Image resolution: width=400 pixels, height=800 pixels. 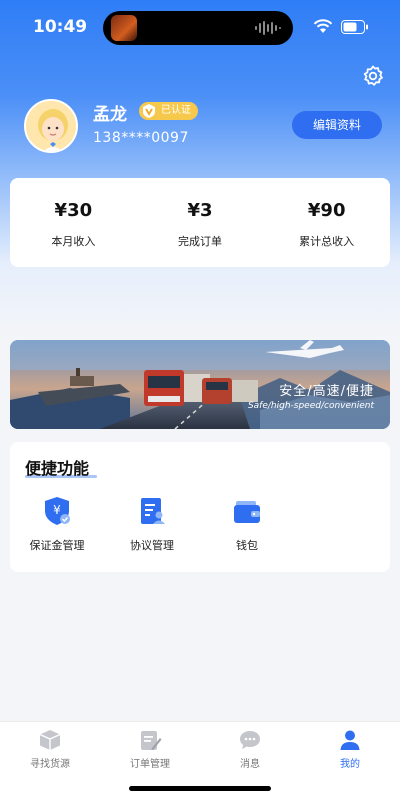 I want to click on tab-label: 消息, so click(x=250, y=764).